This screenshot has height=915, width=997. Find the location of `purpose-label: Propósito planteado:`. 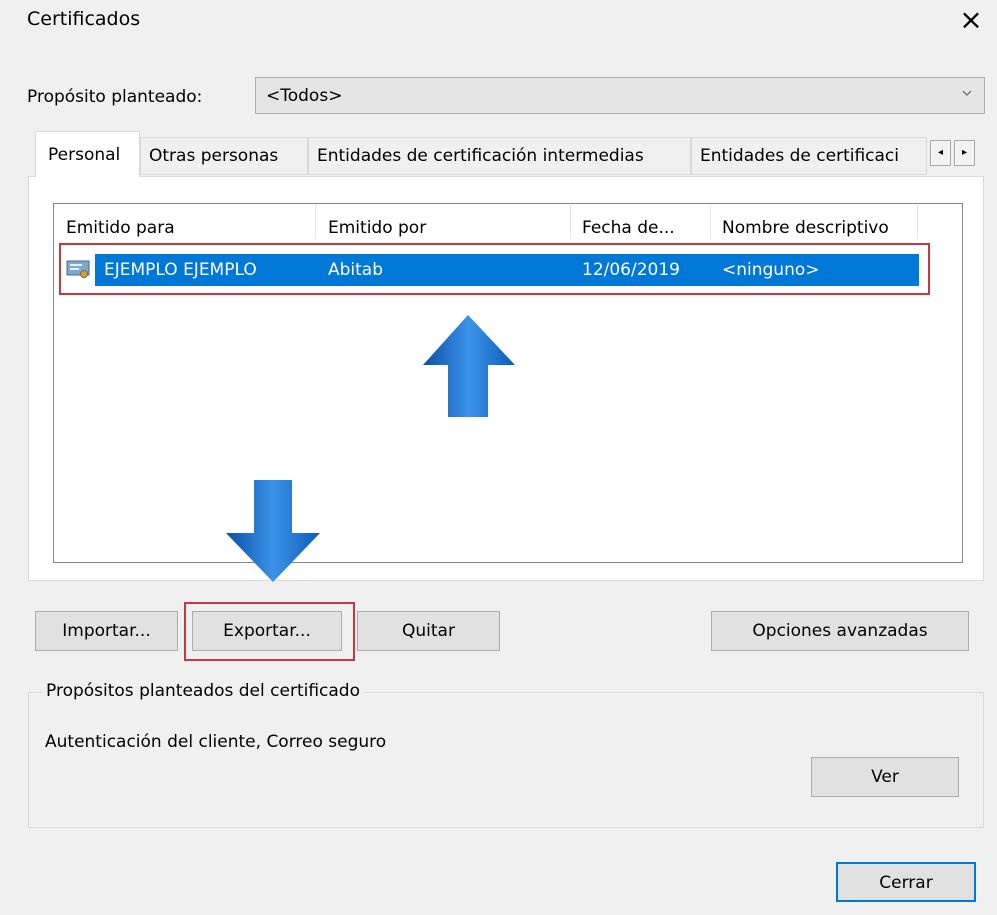

purpose-label: Propósito planteado: is located at coordinates (115, 97).